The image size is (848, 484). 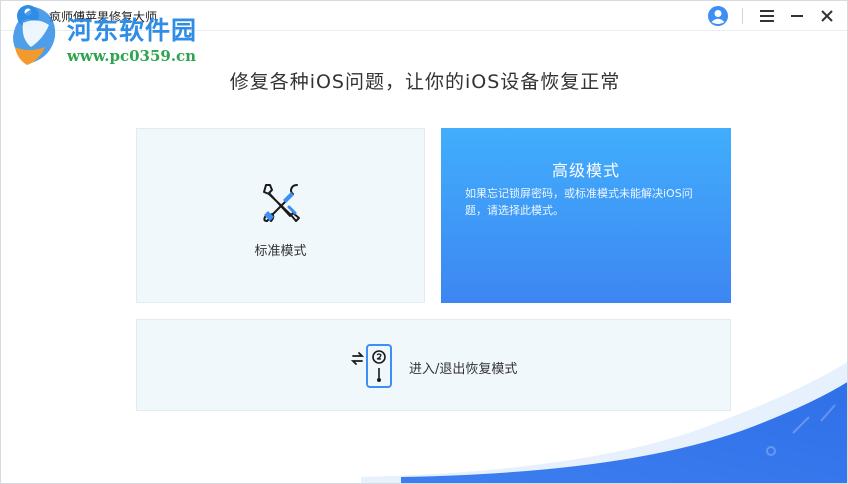 I want to click on user-icon, so click(x=718, y=16).